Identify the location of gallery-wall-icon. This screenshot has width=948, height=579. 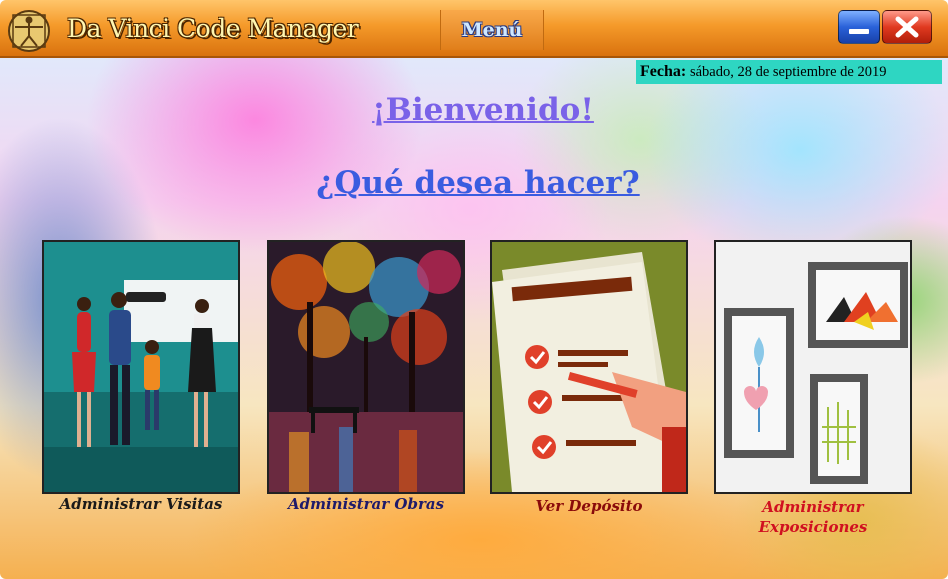
(813, 367).